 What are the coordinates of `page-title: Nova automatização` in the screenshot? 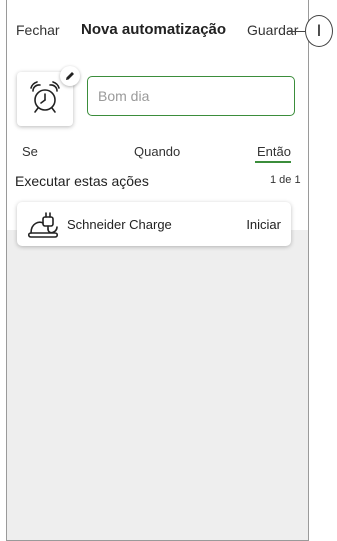 It's located at (154, 29).